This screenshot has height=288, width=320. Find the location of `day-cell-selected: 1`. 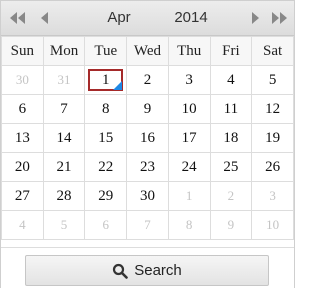

day-cell-selected: 1 is located at coordinates (106, 80).